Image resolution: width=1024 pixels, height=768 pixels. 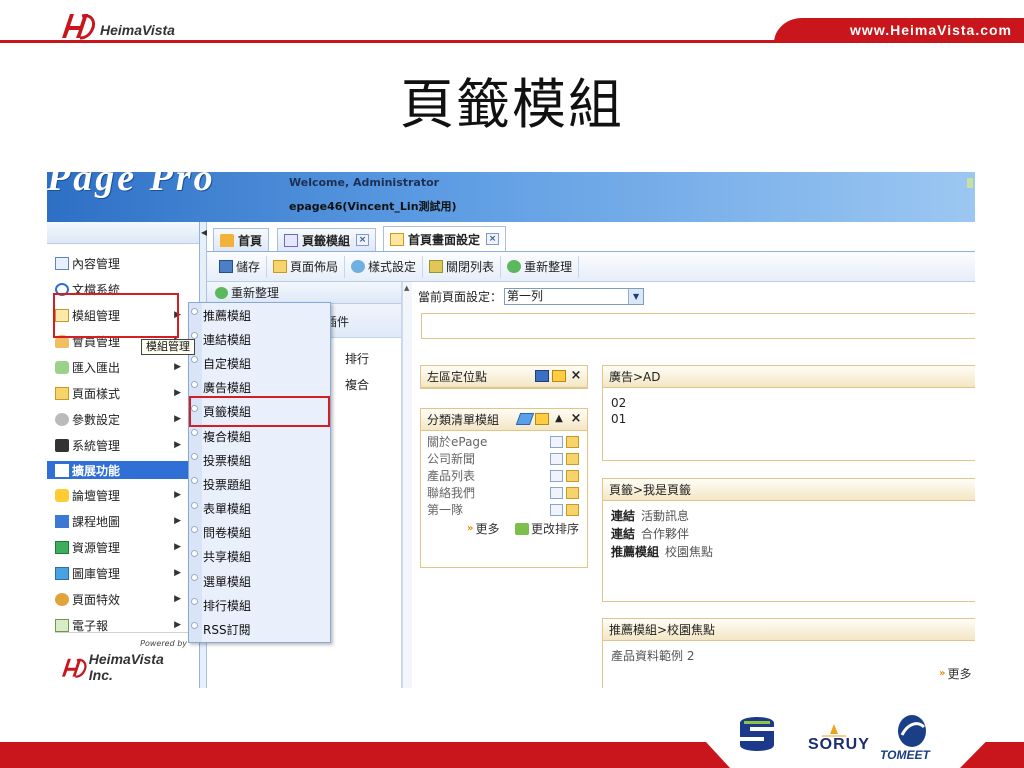 What do you see at coordinates (619, 403) in the screenshot?
I see `ad-line: 02` at bounding box center [619, 403].